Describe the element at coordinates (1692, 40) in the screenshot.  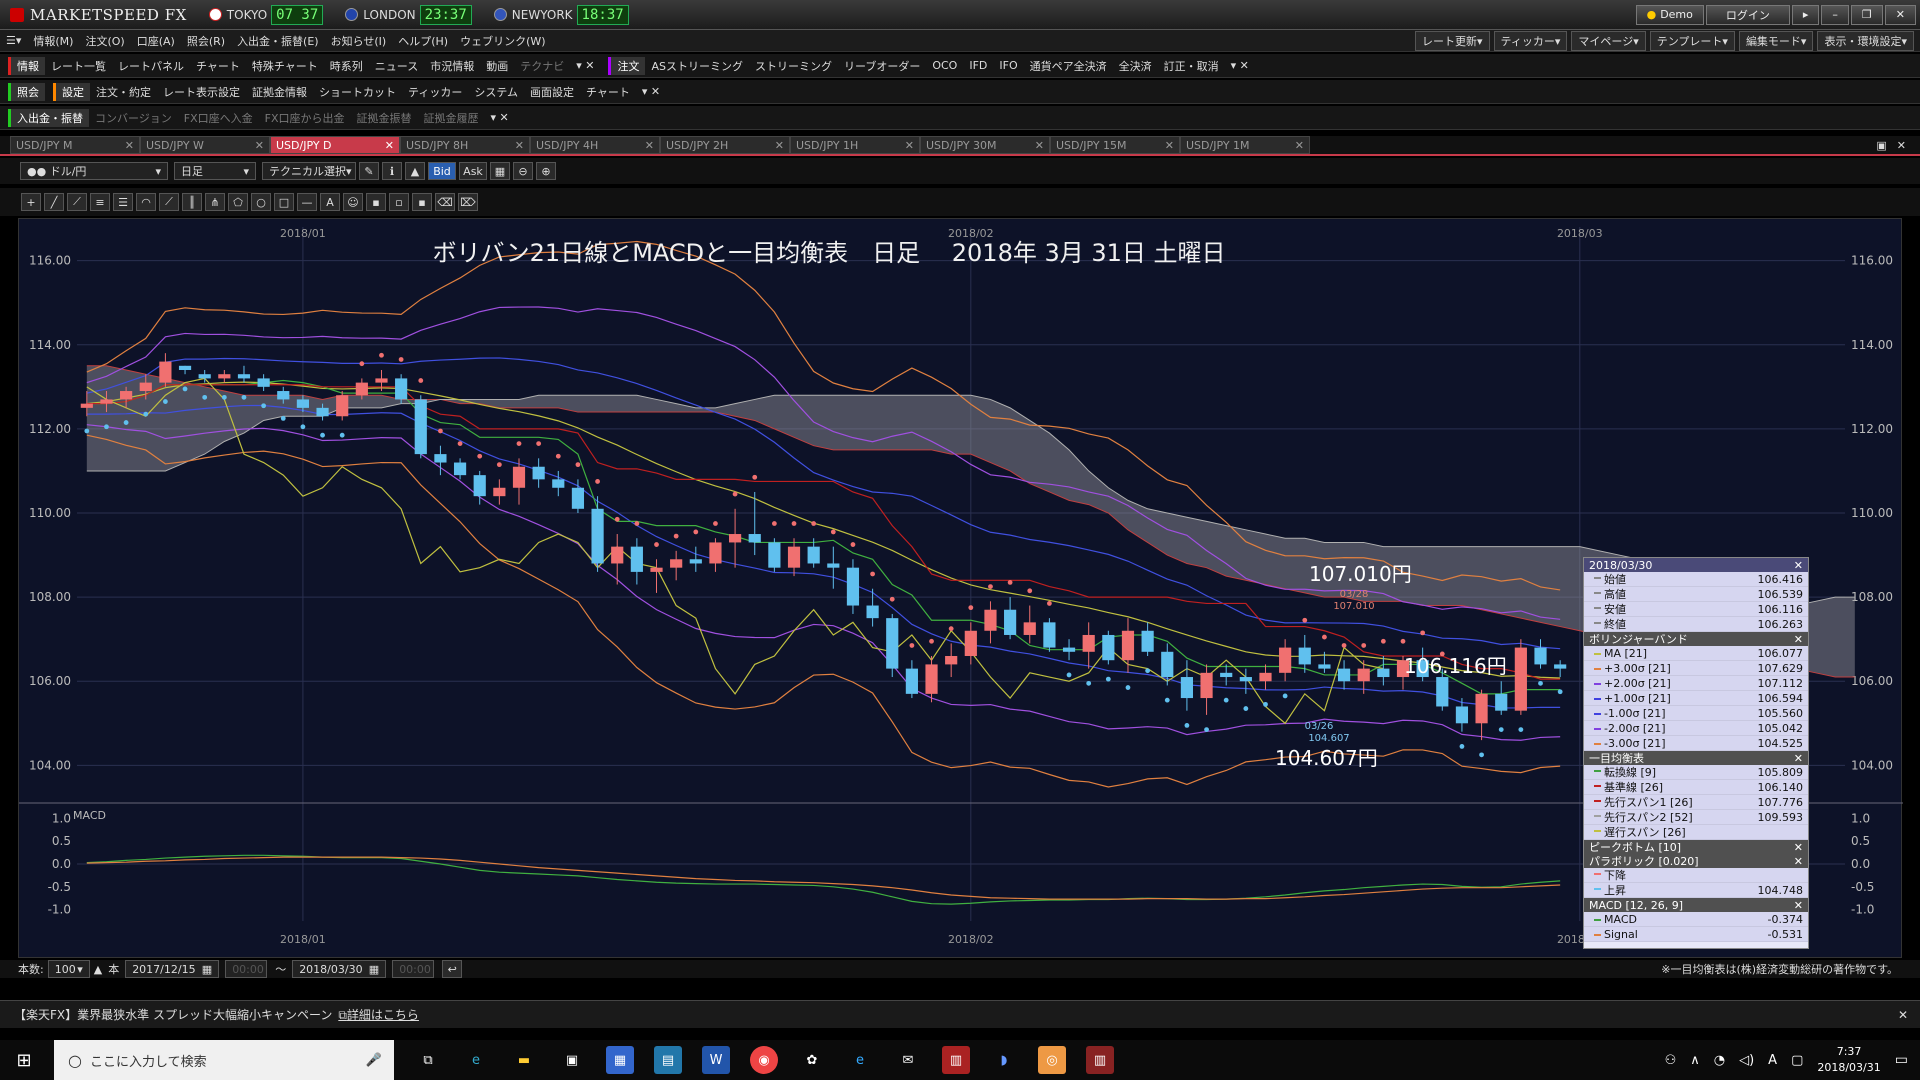
I see `template-menu: テンプレート▾` at that location.